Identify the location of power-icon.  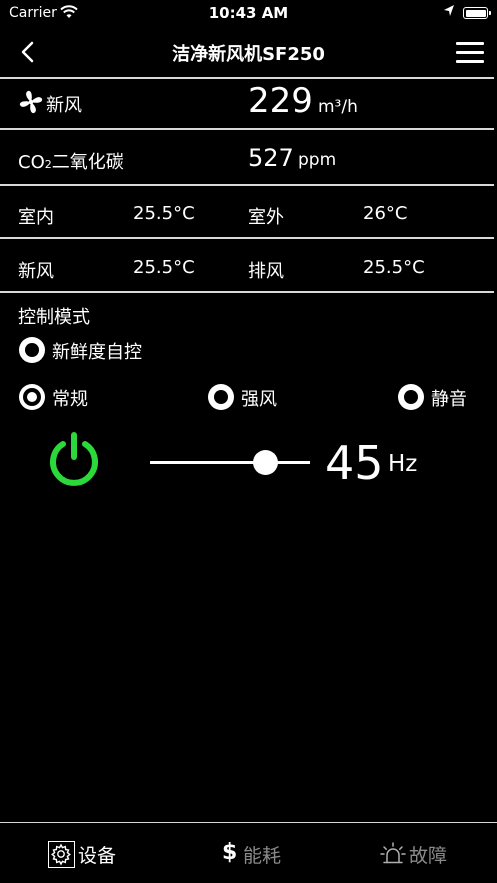
(74, 459).